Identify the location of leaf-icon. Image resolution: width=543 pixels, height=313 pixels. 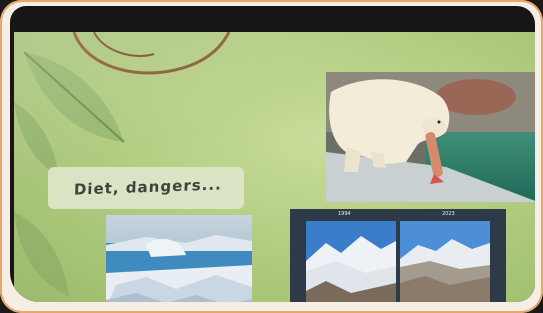
(41, 254).